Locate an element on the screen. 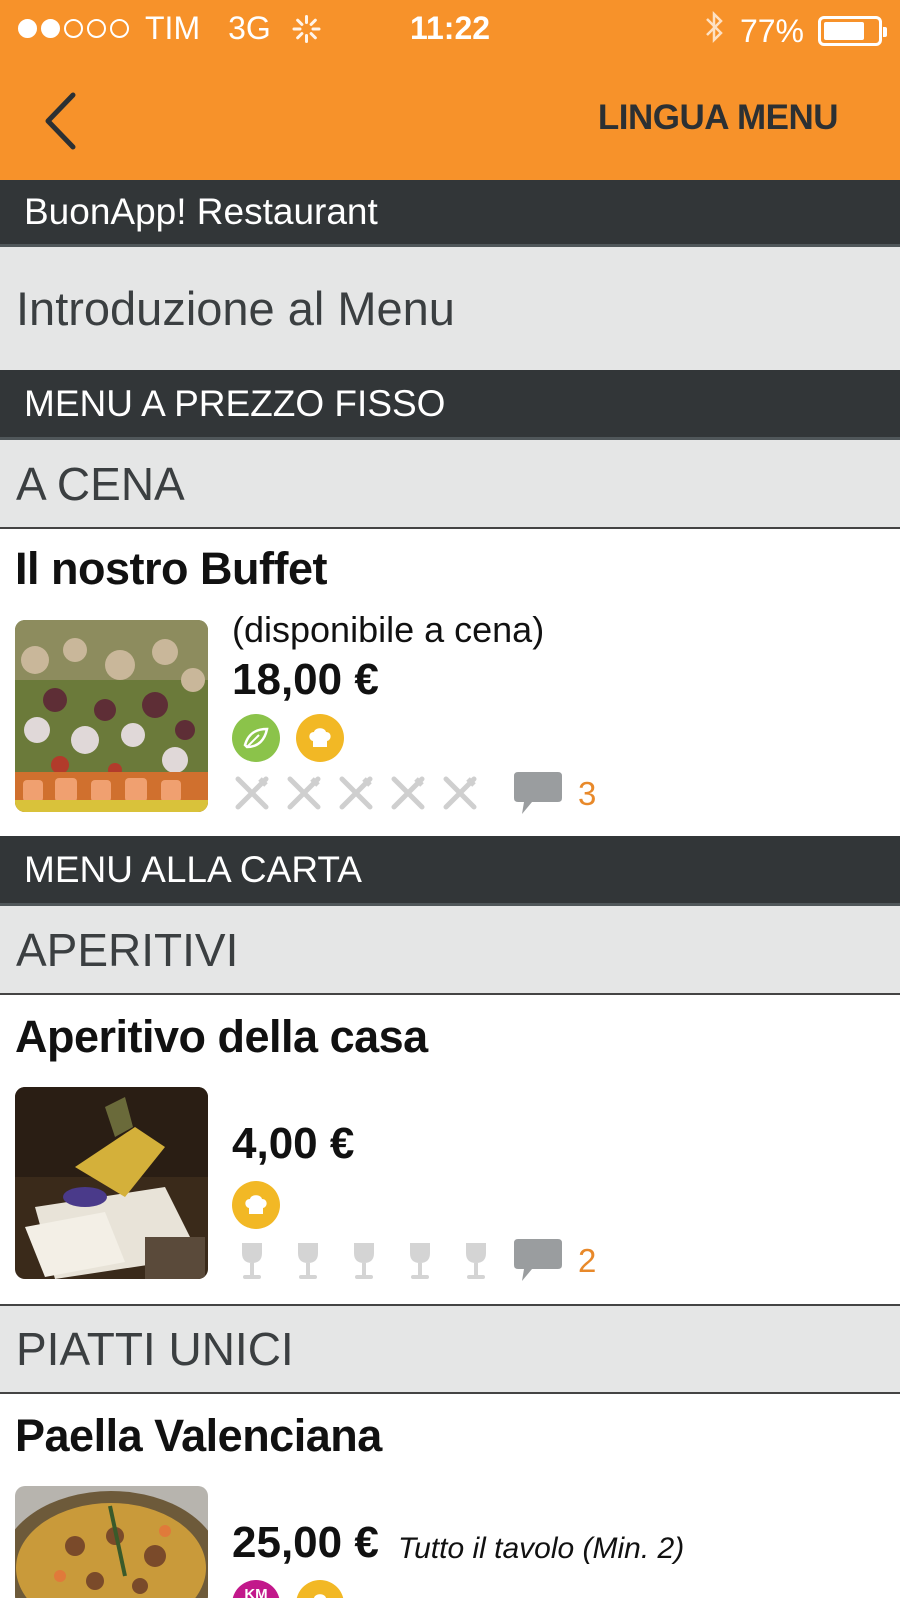 The height and width of the screenshot is (1598, 900). item-name: Il nostro Buffet is located at coordinates (171, 568).